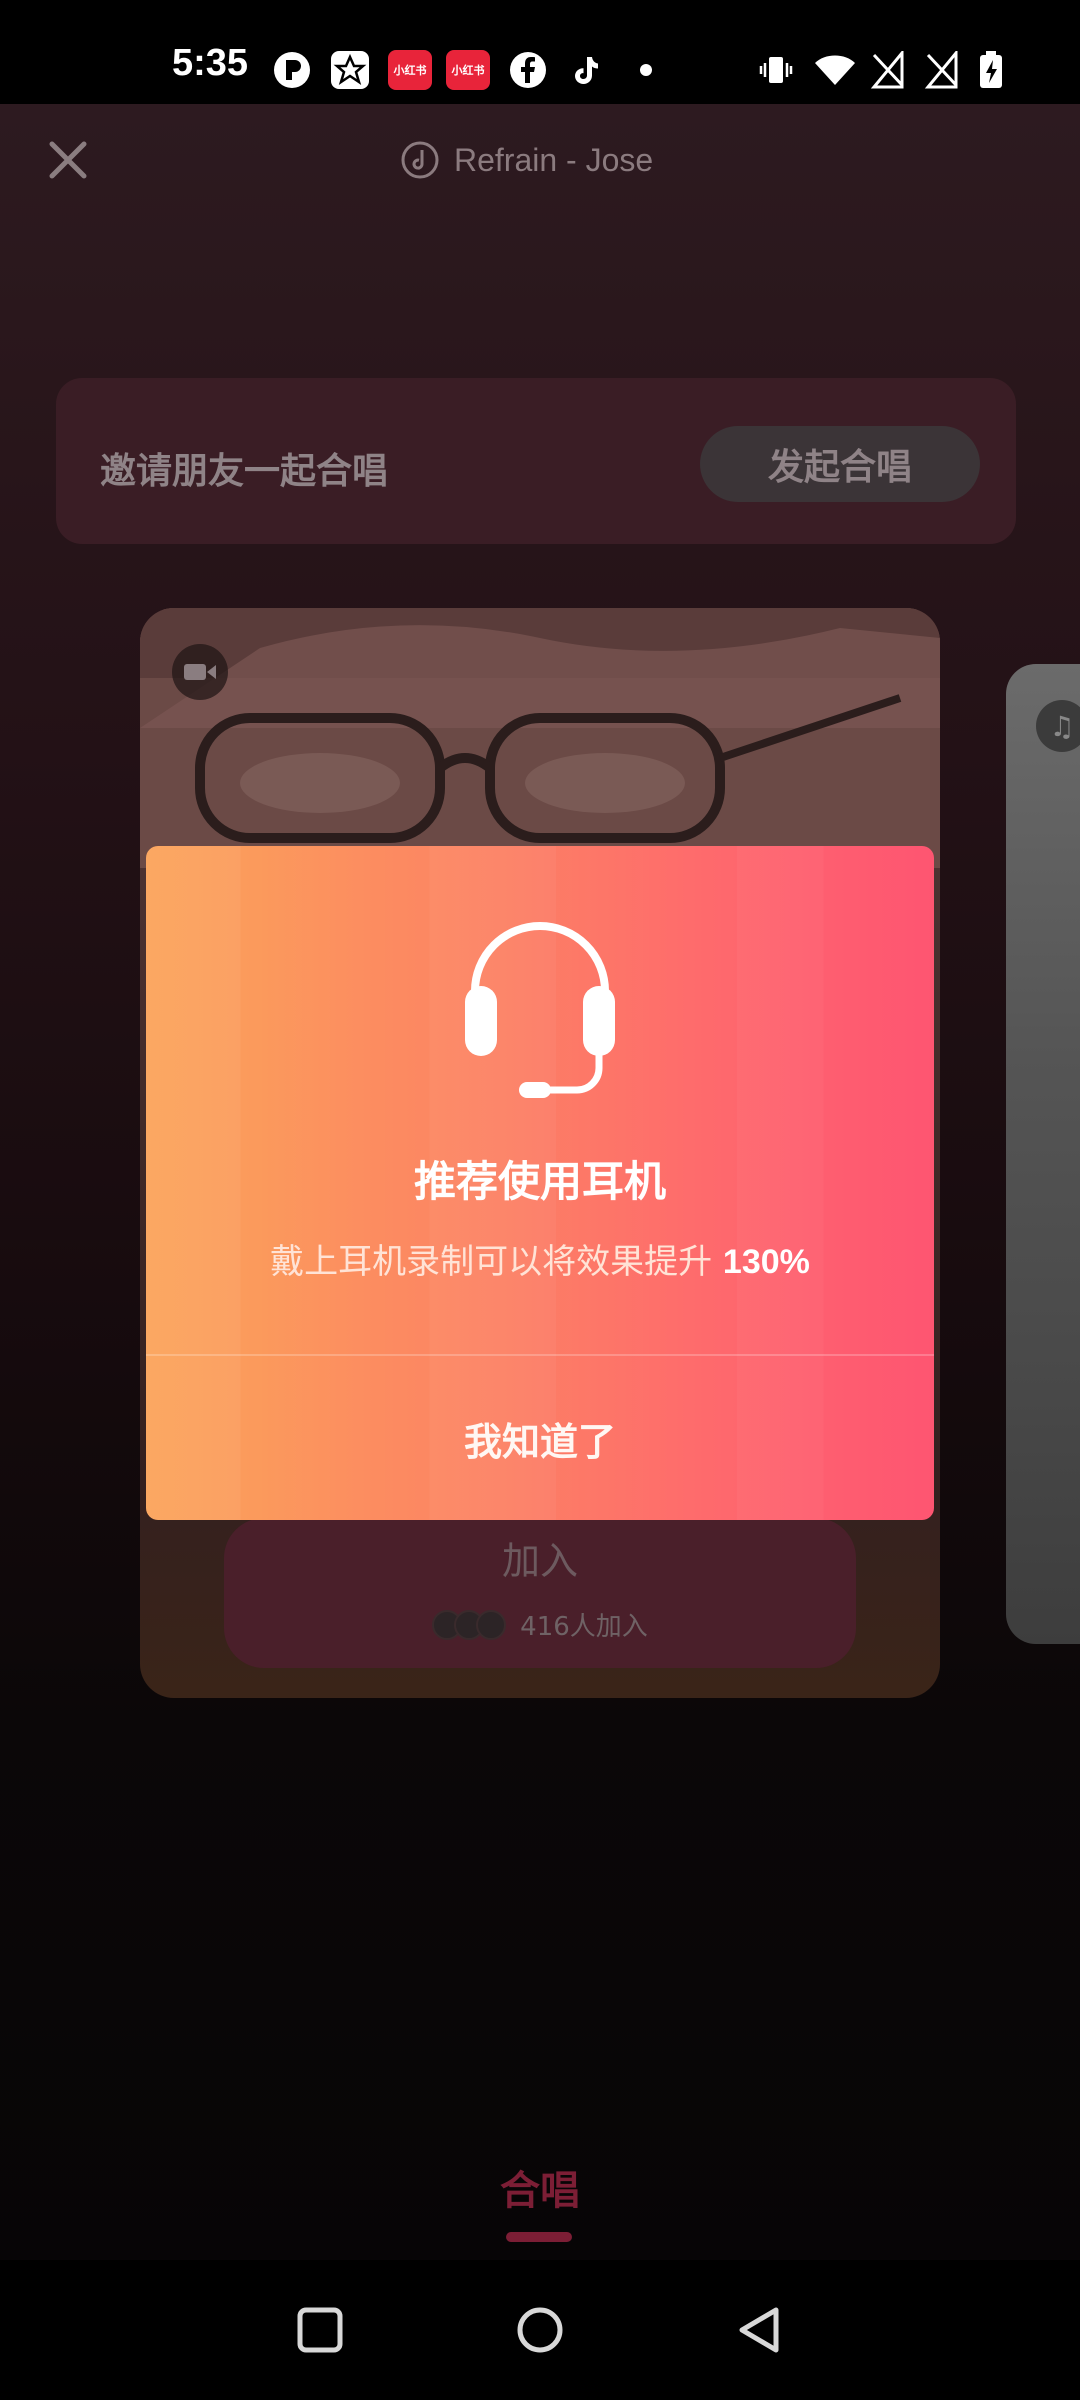 The width and height of the screenshot is (1080, 2400). What do you see at coordinates (539, 2237) in the screenshot?
I see `tab-indicator` at bounding box center [539, 2237].